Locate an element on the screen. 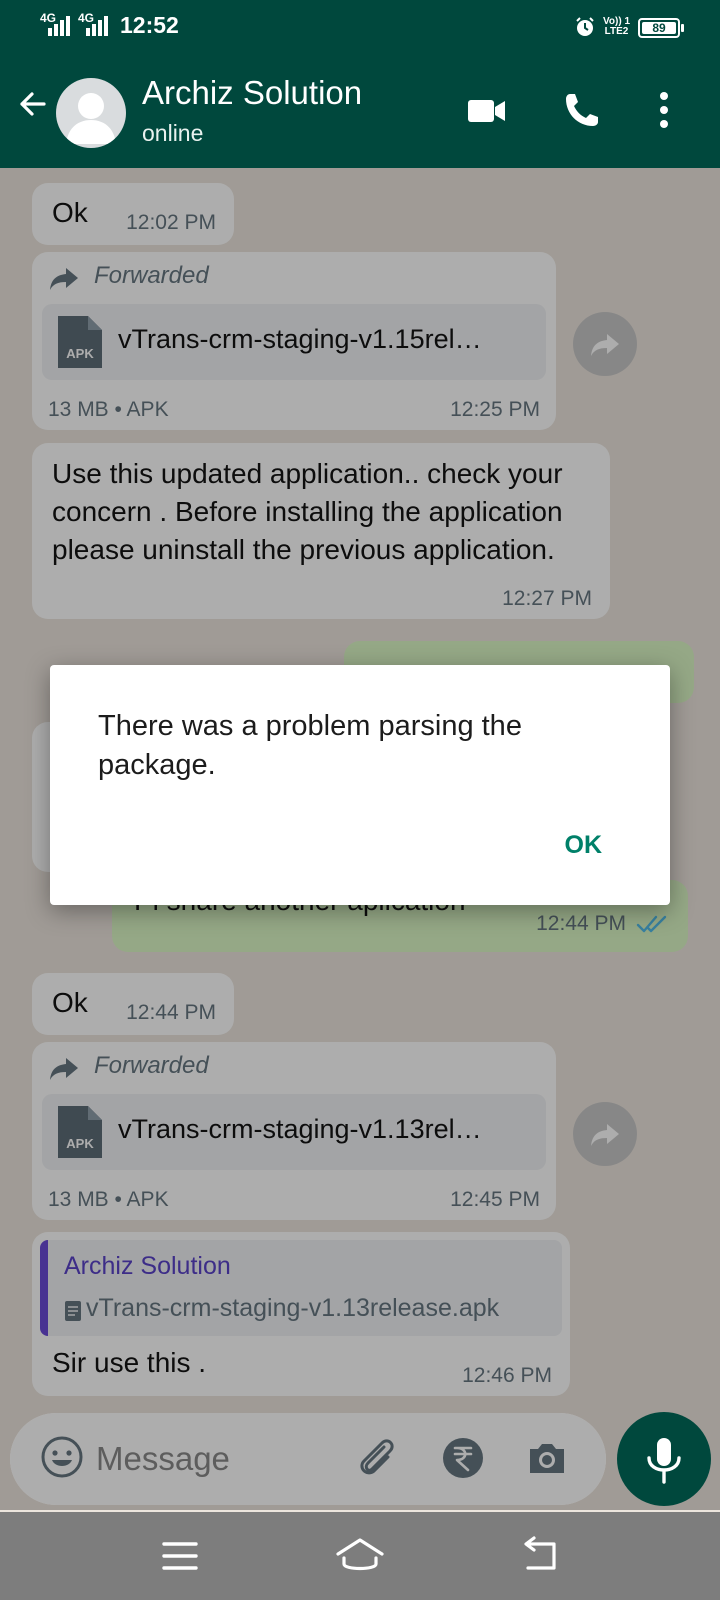 The width and height of the screenshot is (720, 1600). microphone-icon is located at coordinates (664, 1461).